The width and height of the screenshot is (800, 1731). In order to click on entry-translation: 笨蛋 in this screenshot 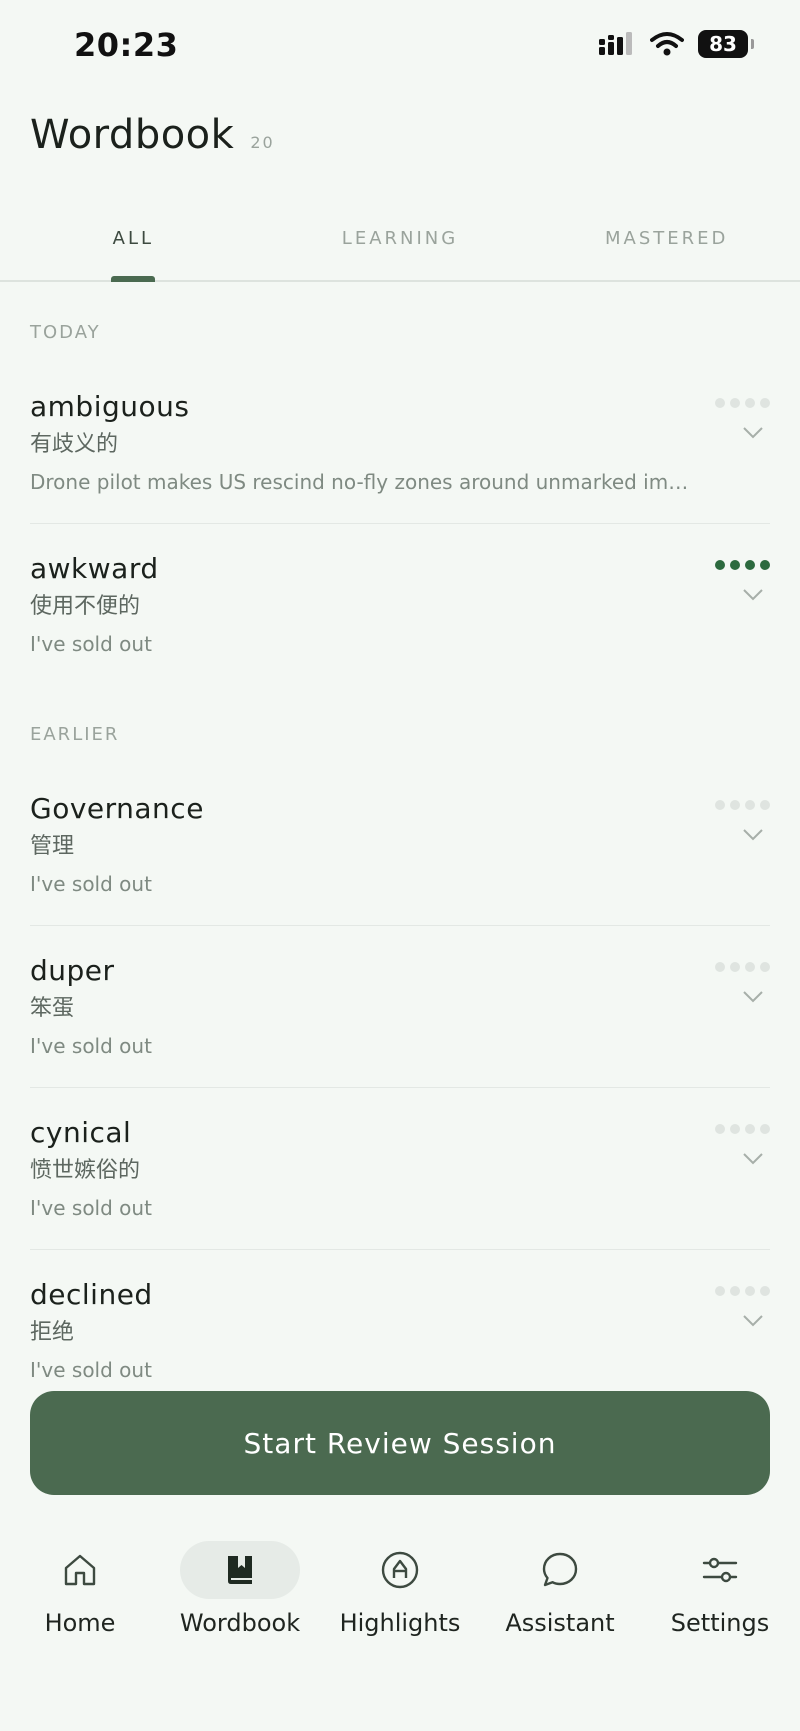, I will do `click(52, 1008)`.